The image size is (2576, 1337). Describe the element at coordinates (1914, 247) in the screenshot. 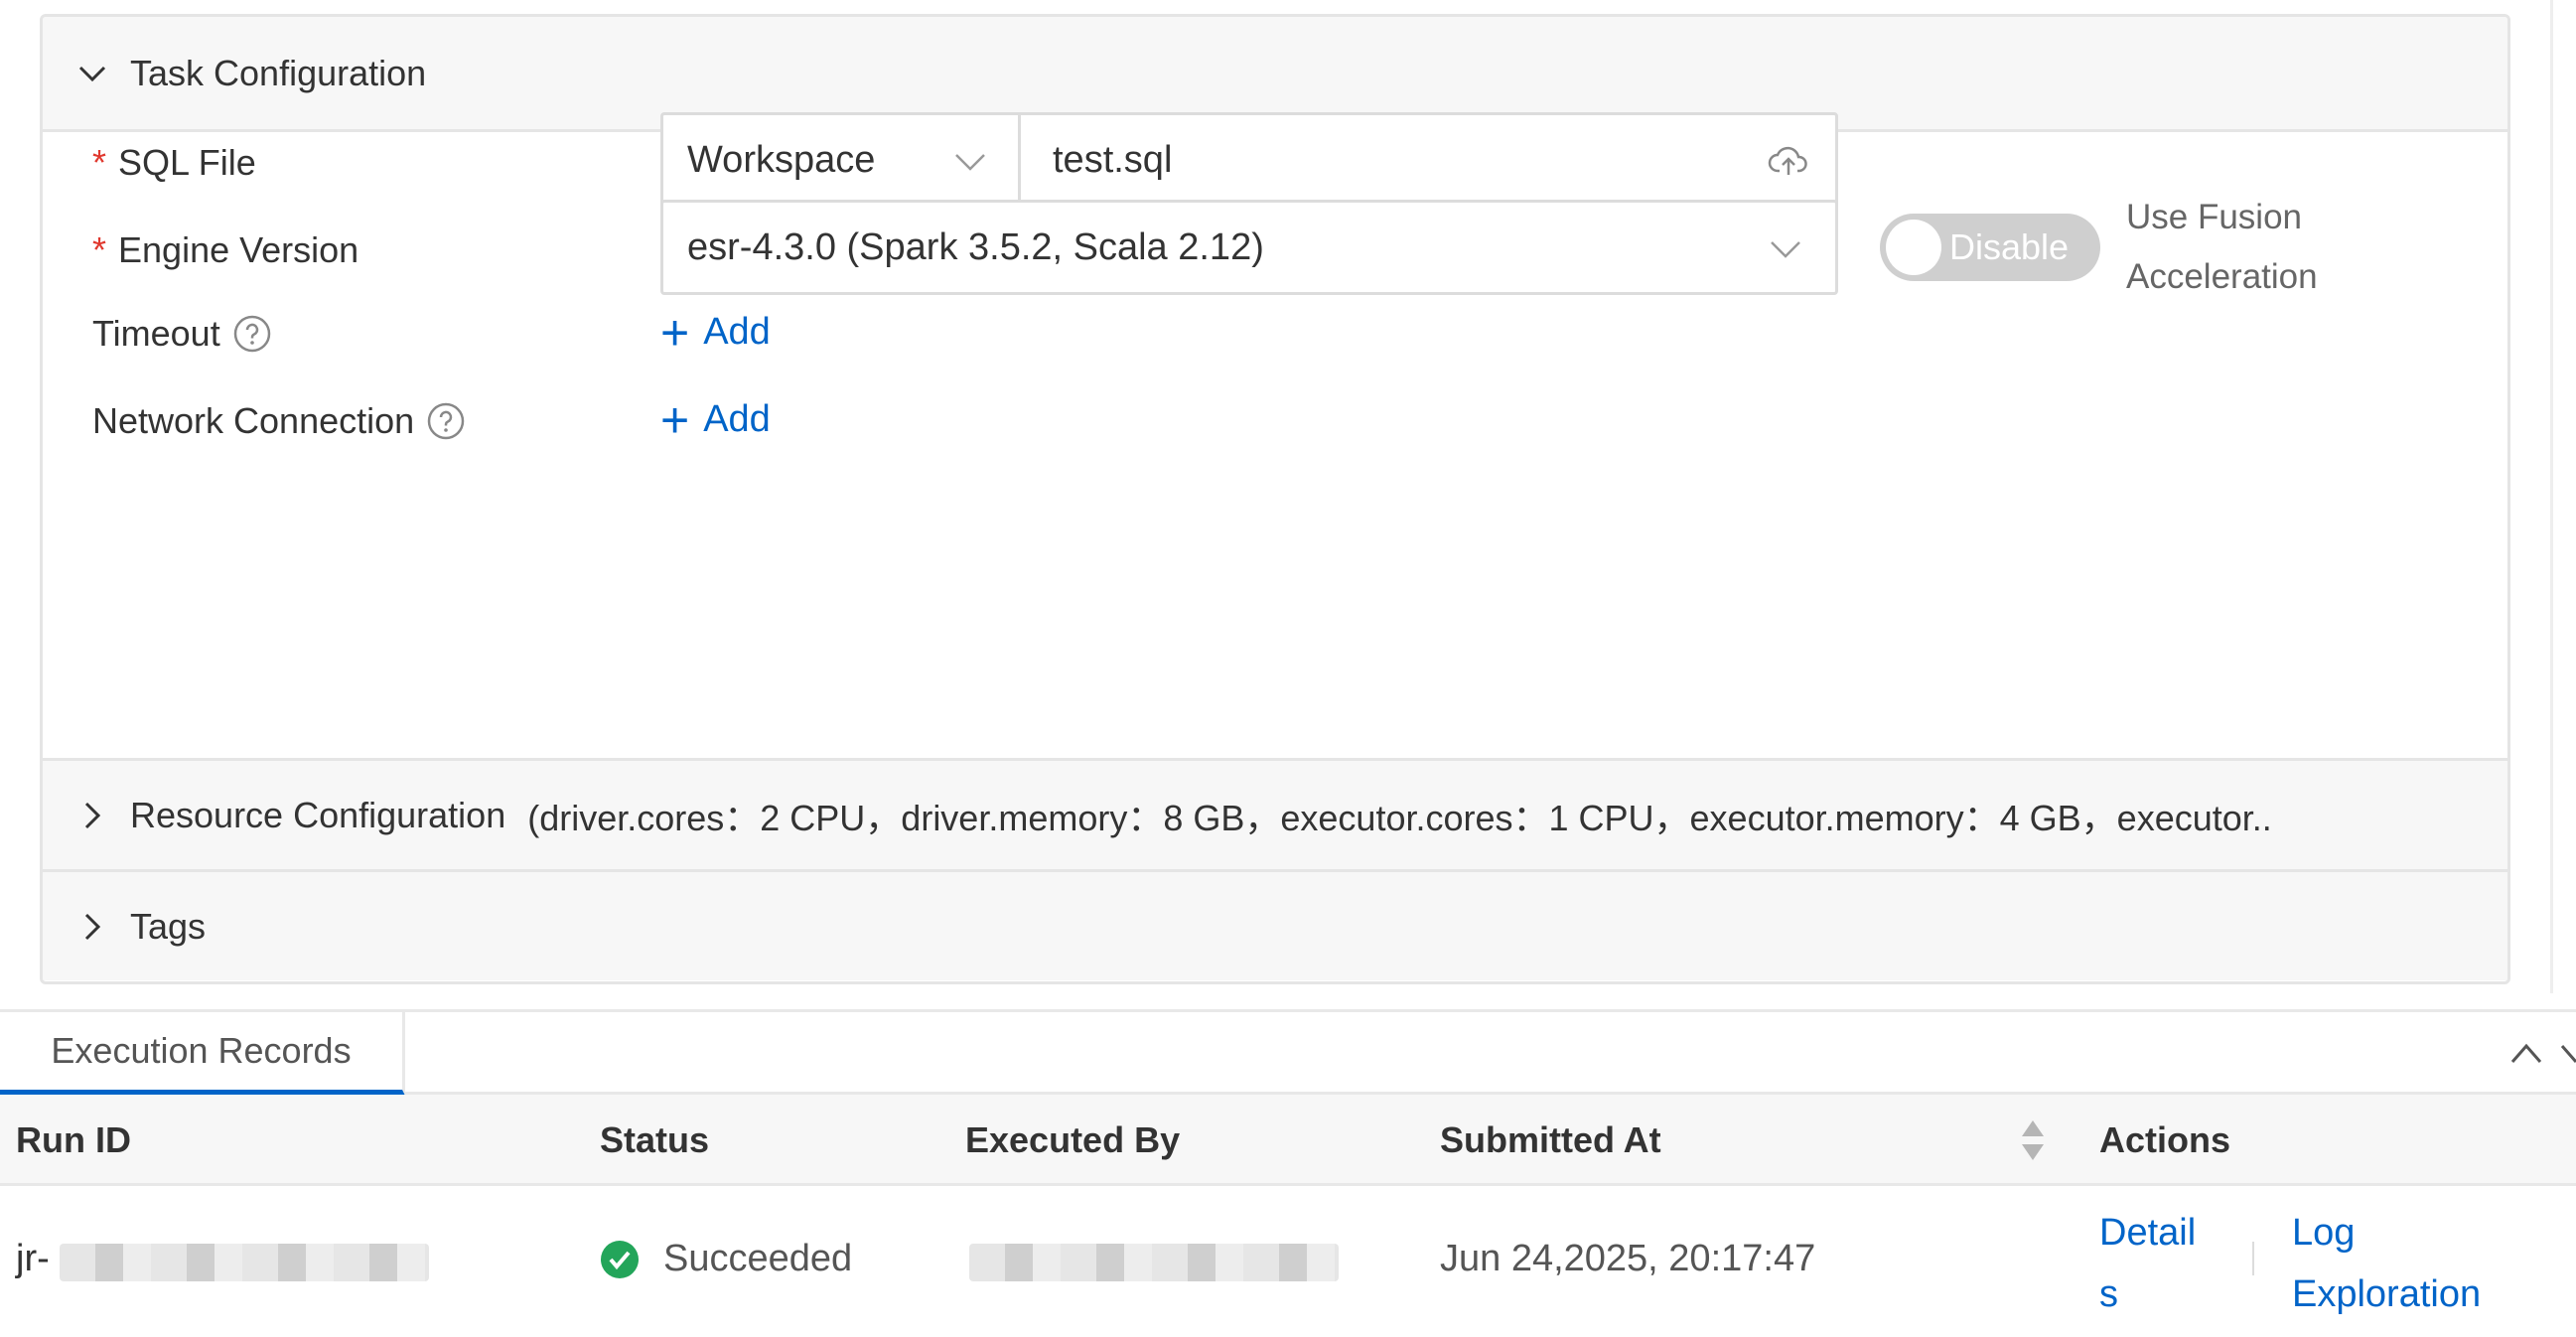

I see `toggle-knob` at that location.